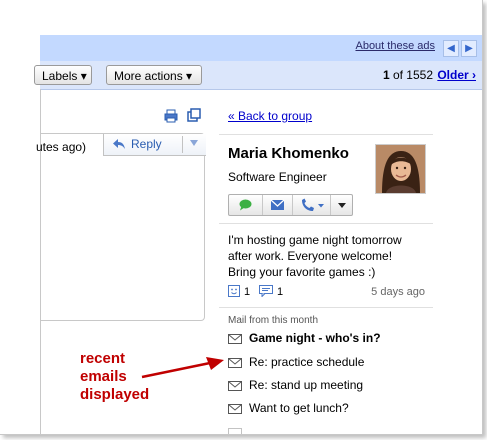 This screenshot has height=440, width=487. Describe the element at coordinates (270, 116) in the screenshot. I see `back-to-group-link: « Back to group` at that location.